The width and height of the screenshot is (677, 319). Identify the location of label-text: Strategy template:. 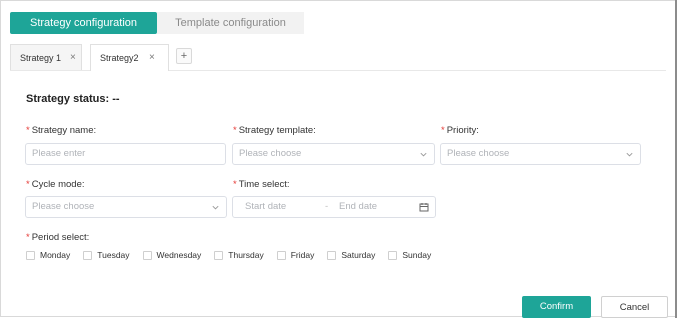
(277, 130).